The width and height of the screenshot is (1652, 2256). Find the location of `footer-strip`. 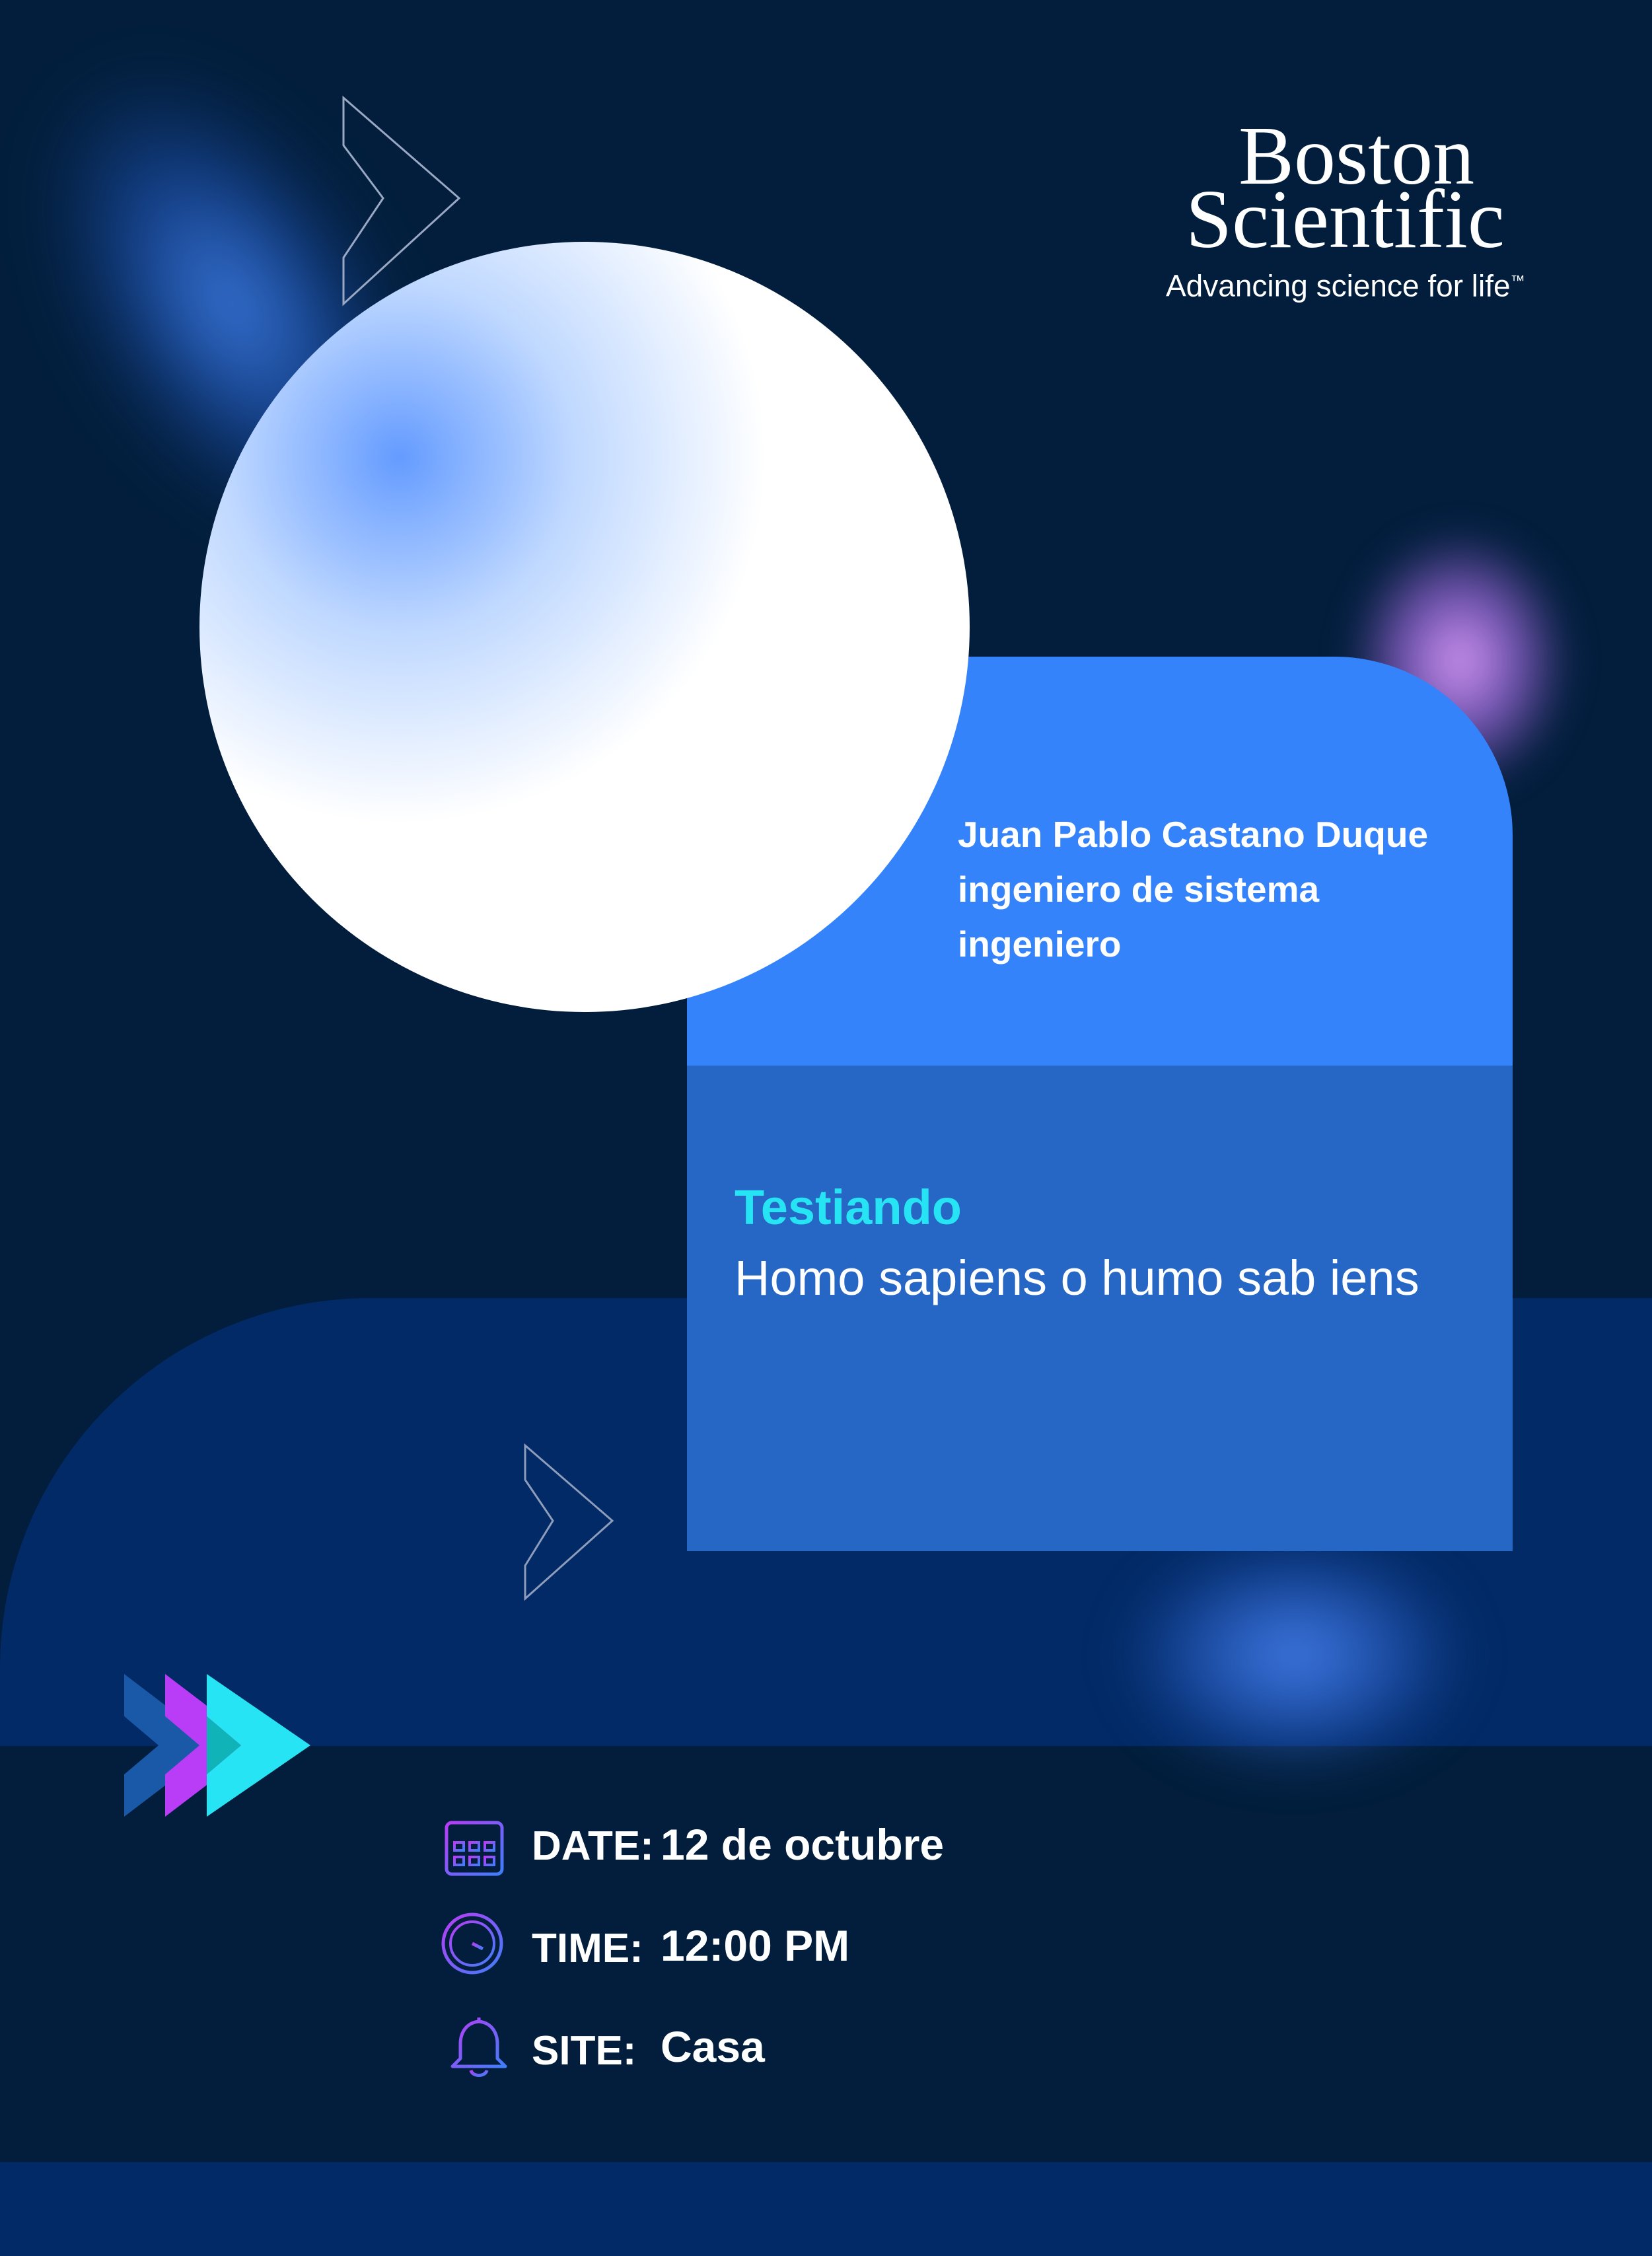

footer-strip is located at coordinates (826, 2209).